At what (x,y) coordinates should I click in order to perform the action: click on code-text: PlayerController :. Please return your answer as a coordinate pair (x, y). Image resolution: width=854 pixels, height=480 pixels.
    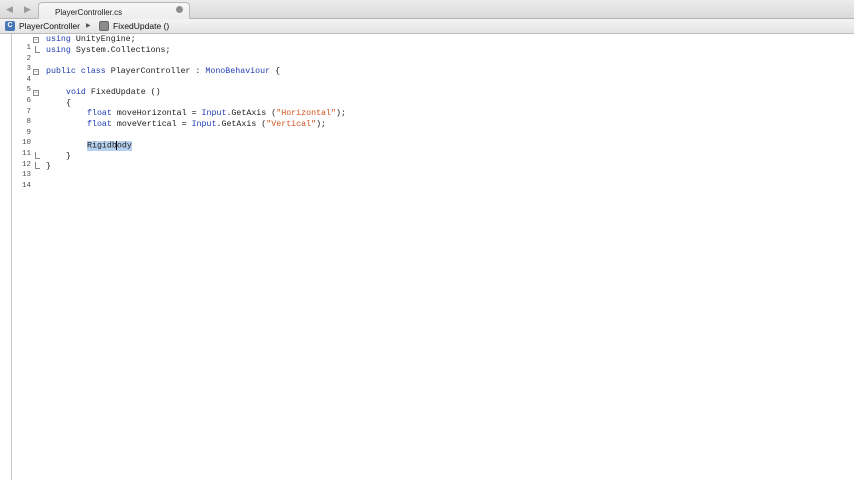
    Looking at the image, I should click on (155, 71).